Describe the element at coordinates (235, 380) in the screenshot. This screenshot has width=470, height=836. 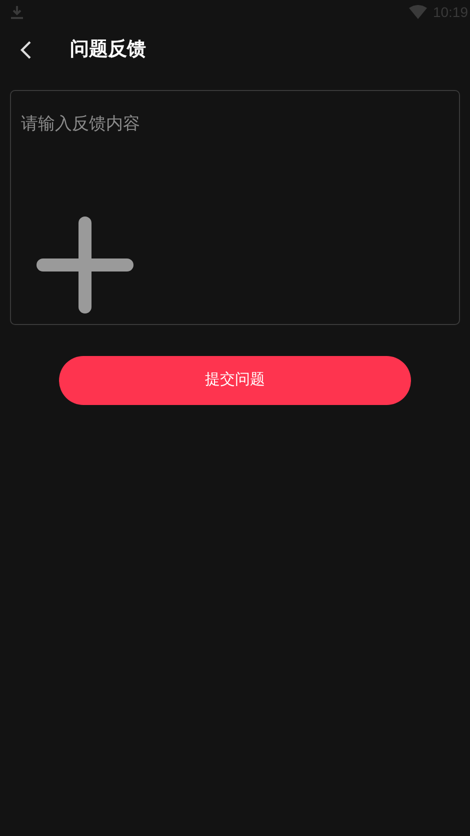
I see `submit-button: 提交问题` at that location.